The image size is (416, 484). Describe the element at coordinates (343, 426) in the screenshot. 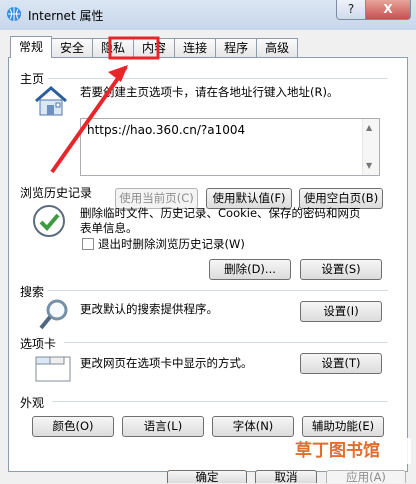

I see `accessibility-button: 辅助功能(E)` at that location.